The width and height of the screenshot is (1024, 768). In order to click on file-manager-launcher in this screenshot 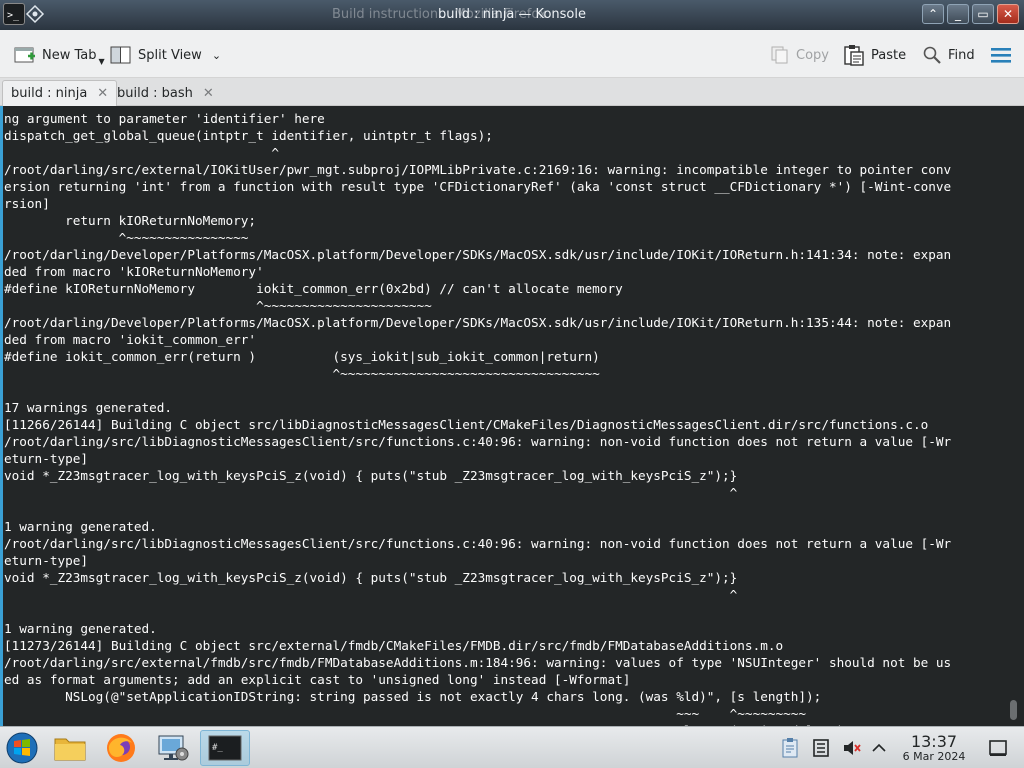, I will do `click(70, 748)`.